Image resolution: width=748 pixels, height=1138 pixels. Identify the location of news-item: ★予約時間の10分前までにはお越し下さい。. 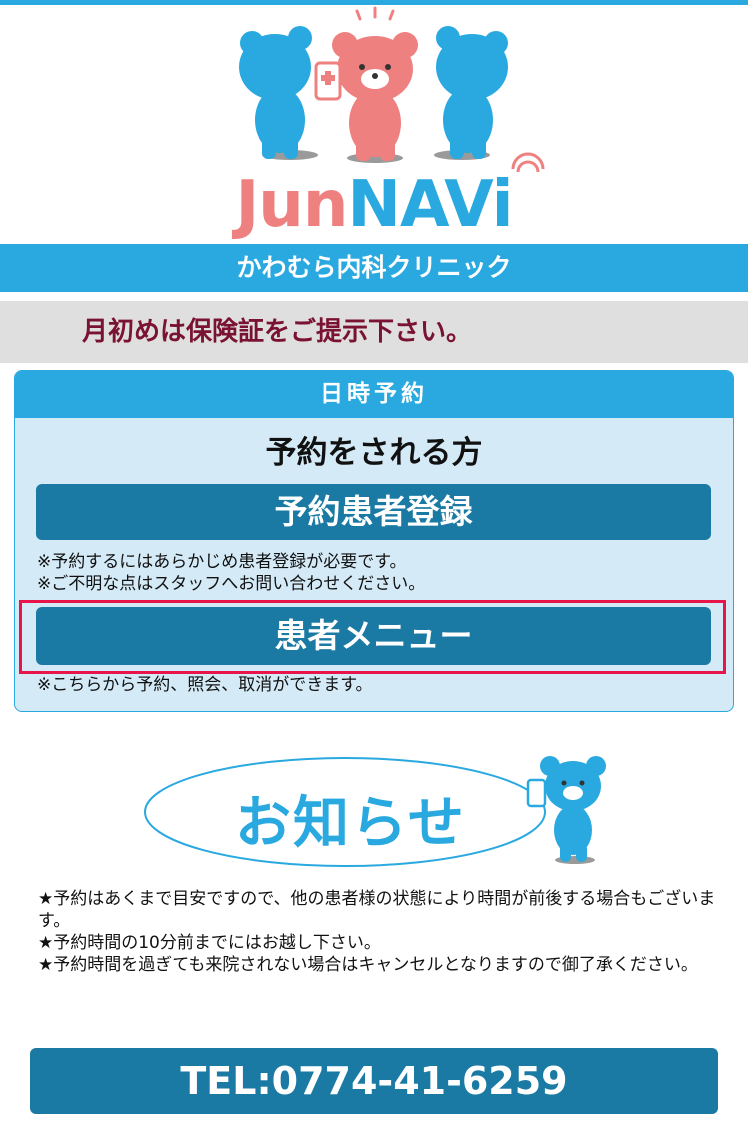
(209, 943).